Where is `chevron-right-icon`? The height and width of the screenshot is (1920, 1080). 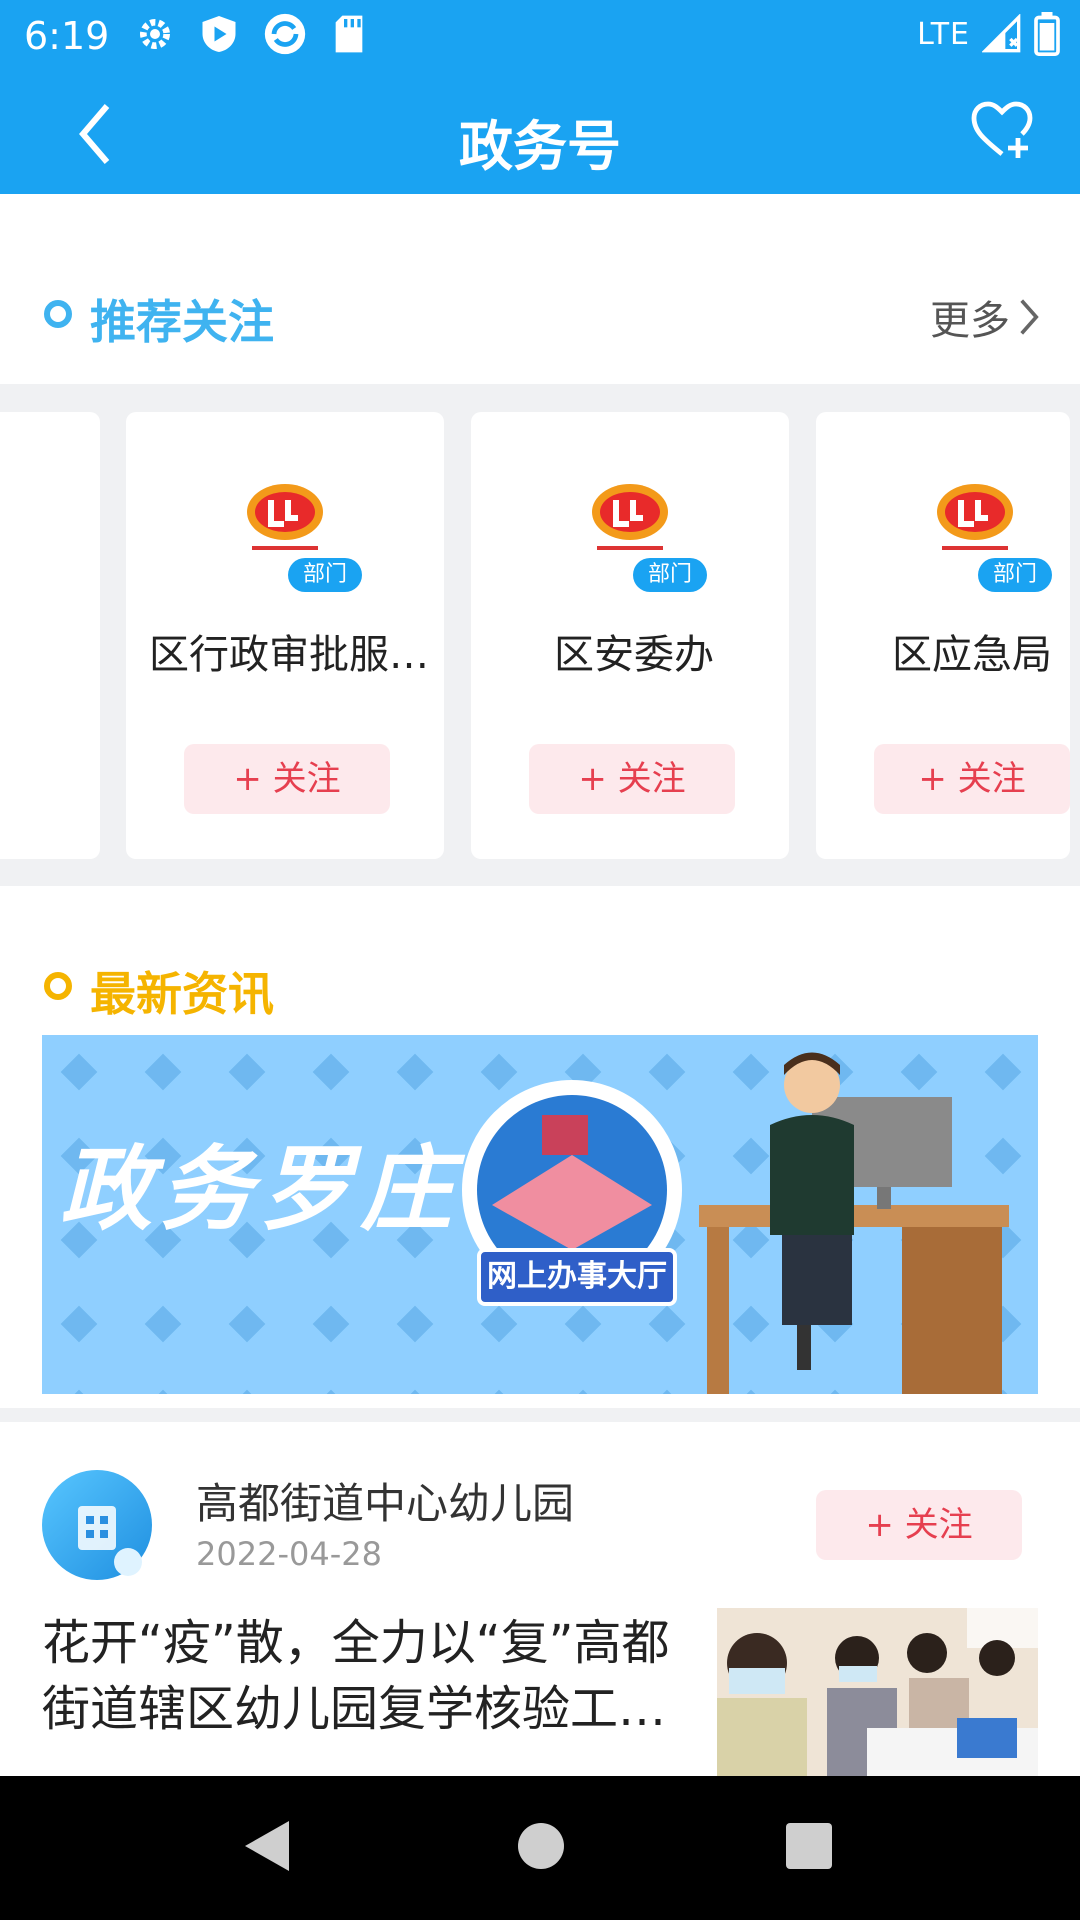
chevron-right-icon is located at coordinates (1029, 317).